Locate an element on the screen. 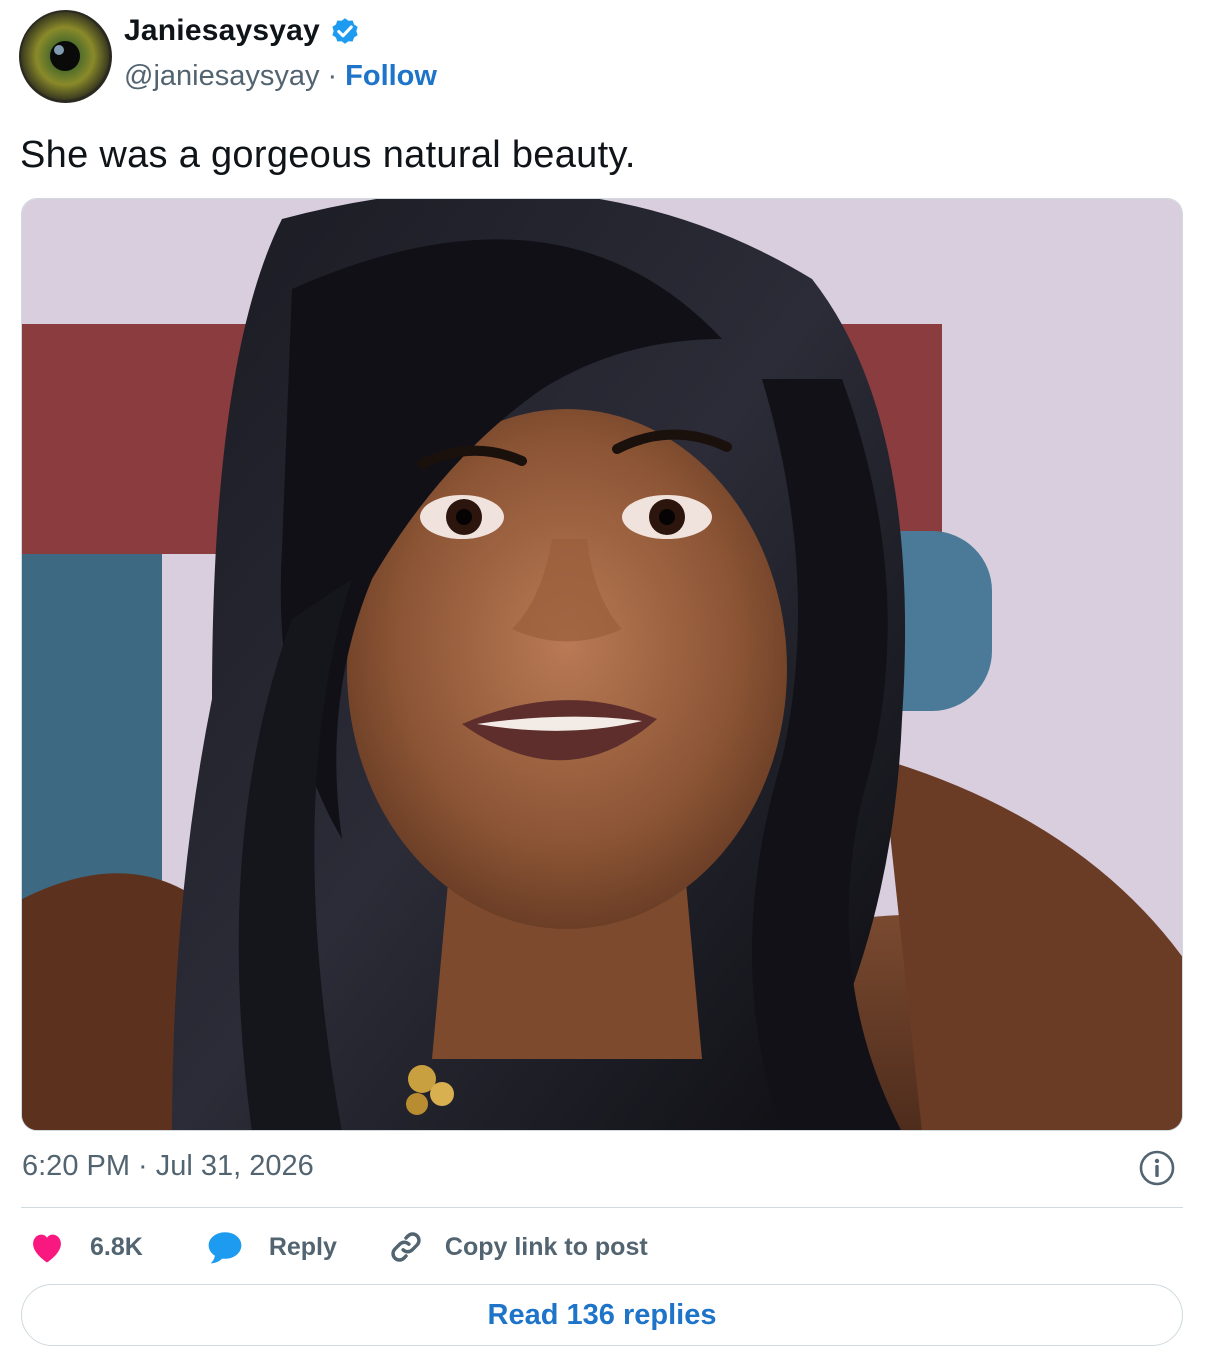 The height and width of the screenshot is (1361, 1205). author-handle: @janiesaysyay is located at coordinates (221, 76).